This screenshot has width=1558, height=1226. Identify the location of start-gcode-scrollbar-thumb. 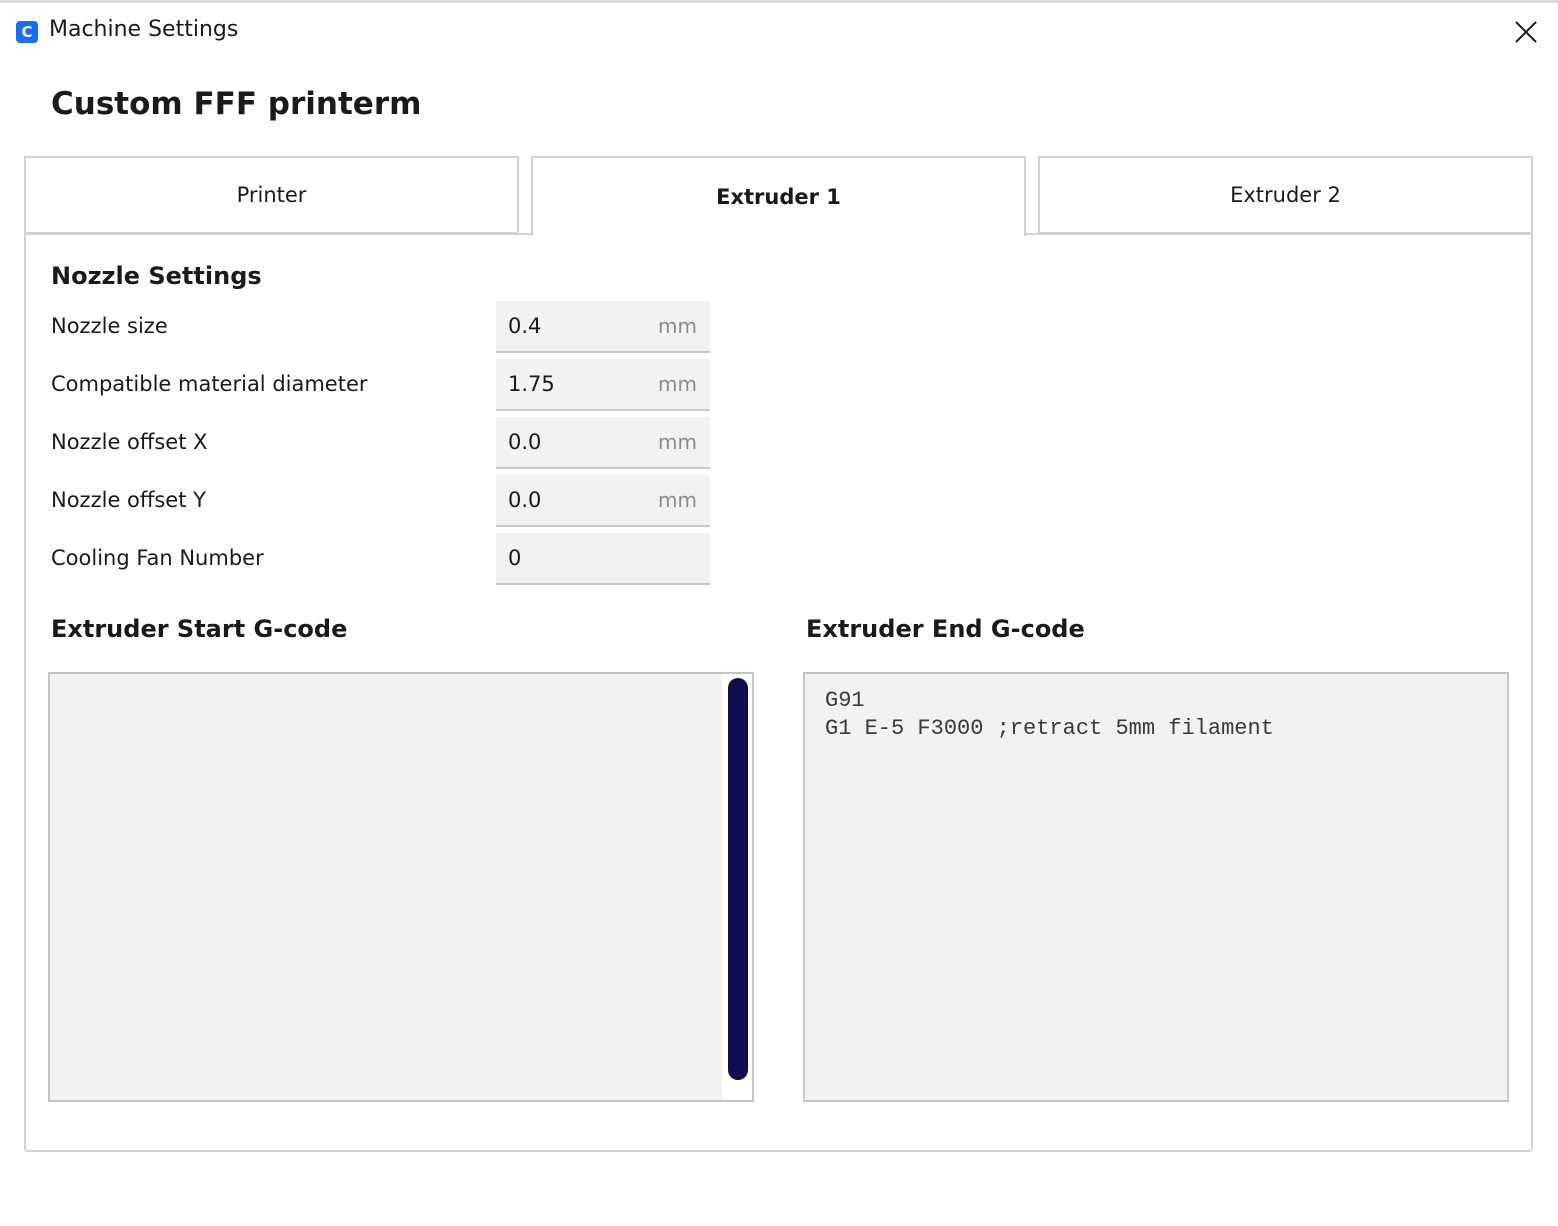
(738, 879).